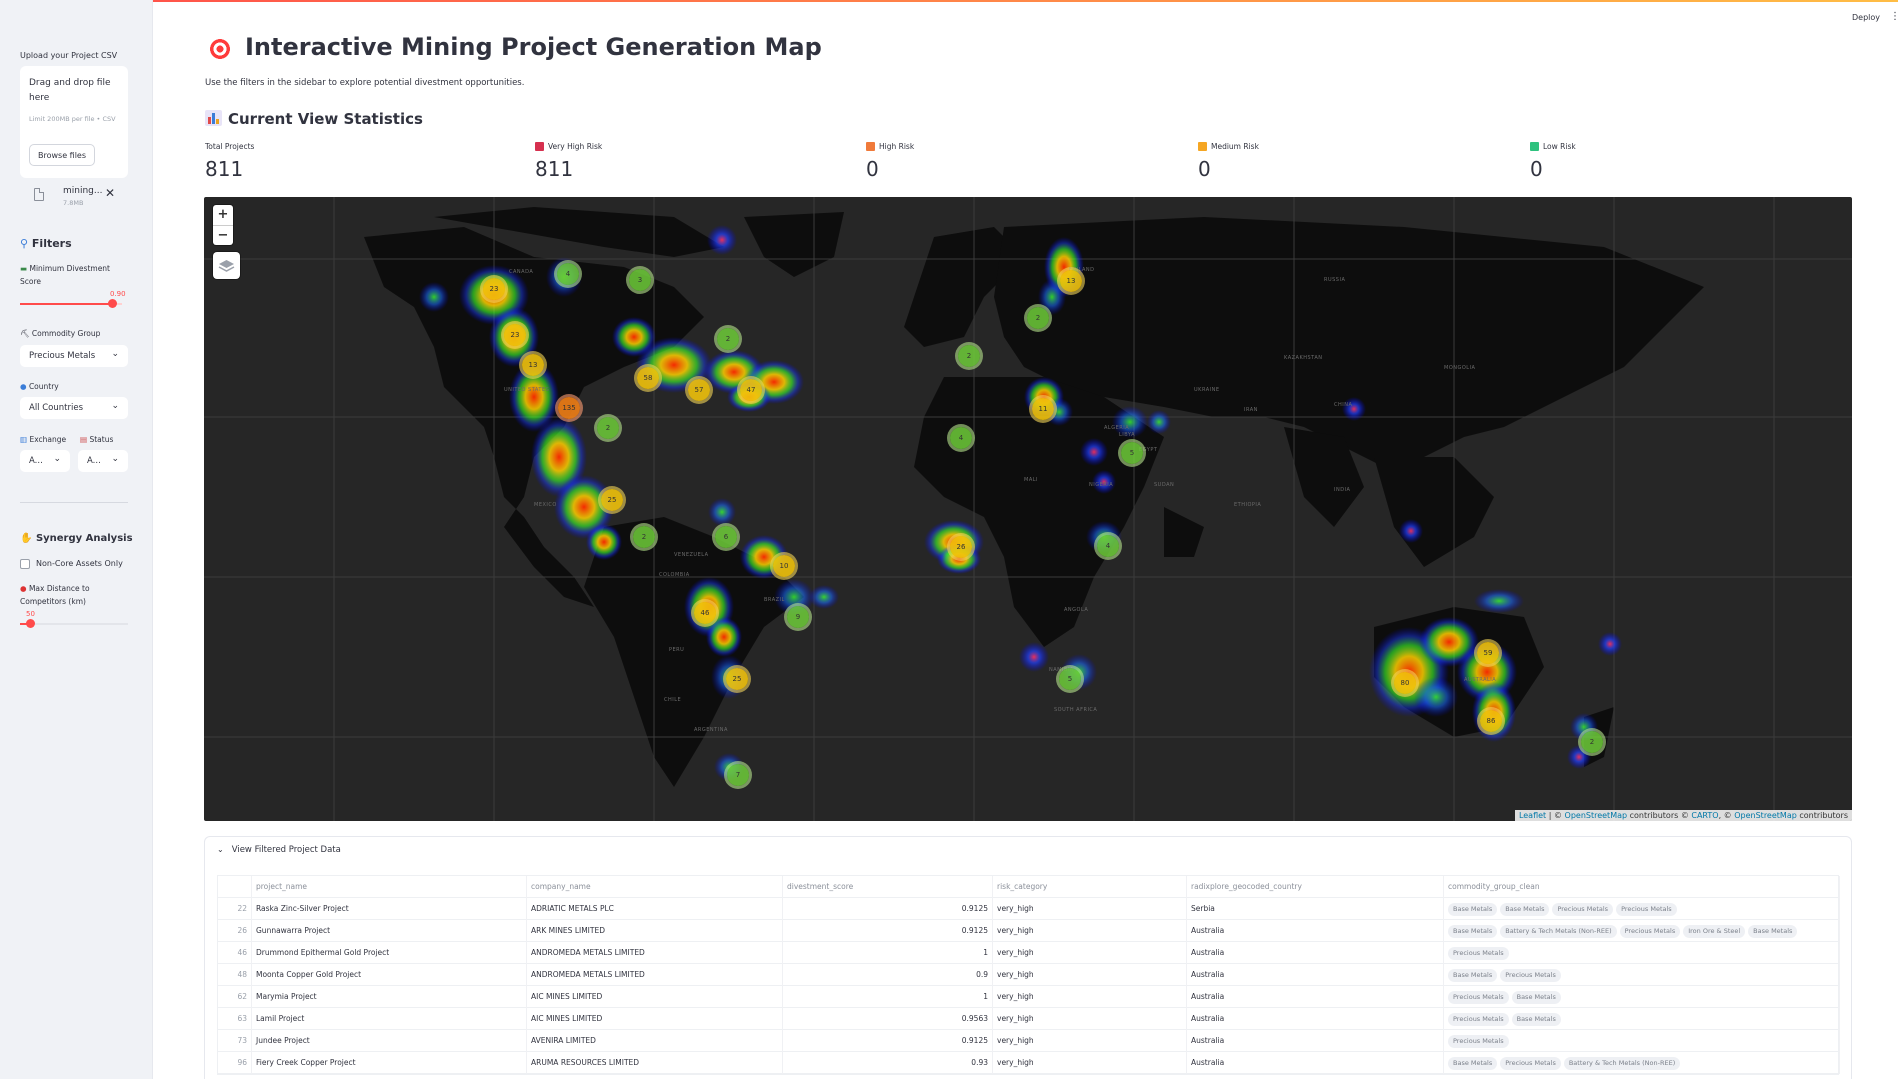 The width and height of the screenshot is (1898, 1079). I want to click on cluster-marker: 7, so click(738, 775).